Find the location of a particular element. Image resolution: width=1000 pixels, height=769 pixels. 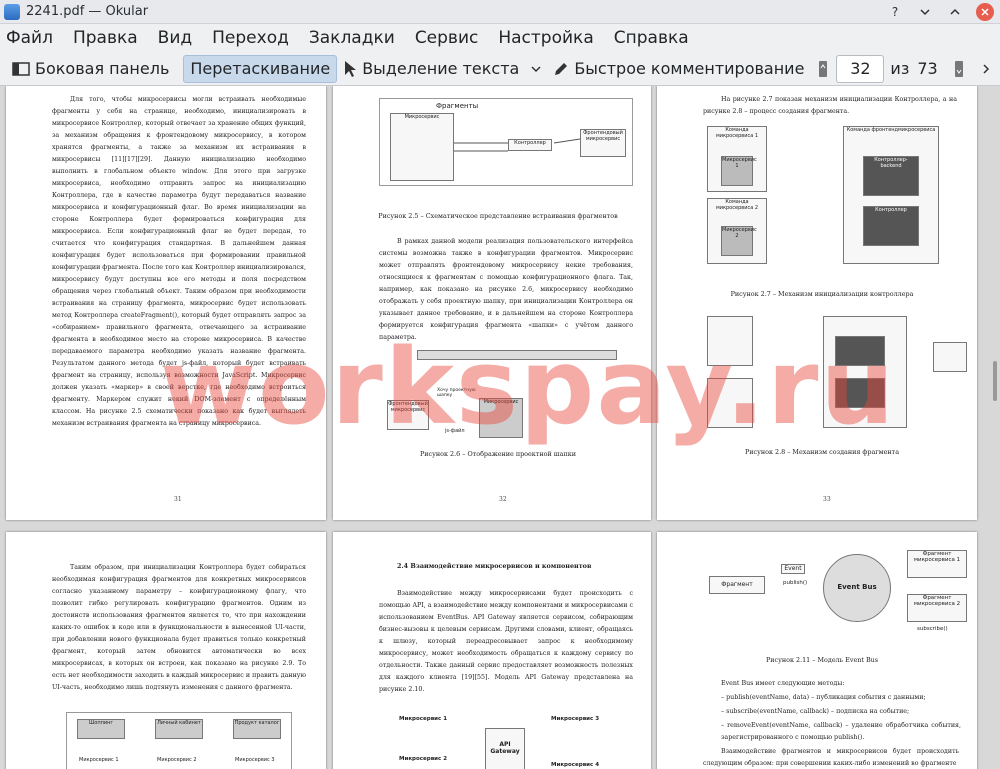

page-number-input: 32 is located at coordinates (860, 68).